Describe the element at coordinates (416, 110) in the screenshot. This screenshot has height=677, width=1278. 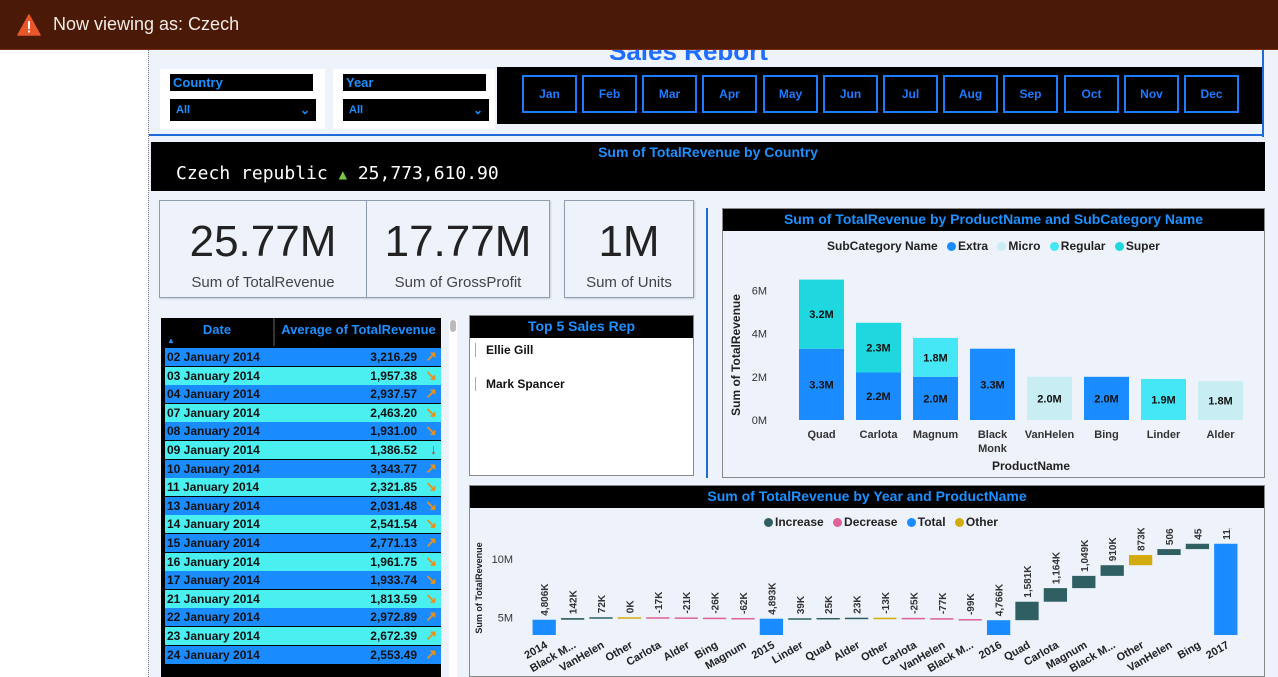
I see `year-dropdown: All ⌄` at that location.